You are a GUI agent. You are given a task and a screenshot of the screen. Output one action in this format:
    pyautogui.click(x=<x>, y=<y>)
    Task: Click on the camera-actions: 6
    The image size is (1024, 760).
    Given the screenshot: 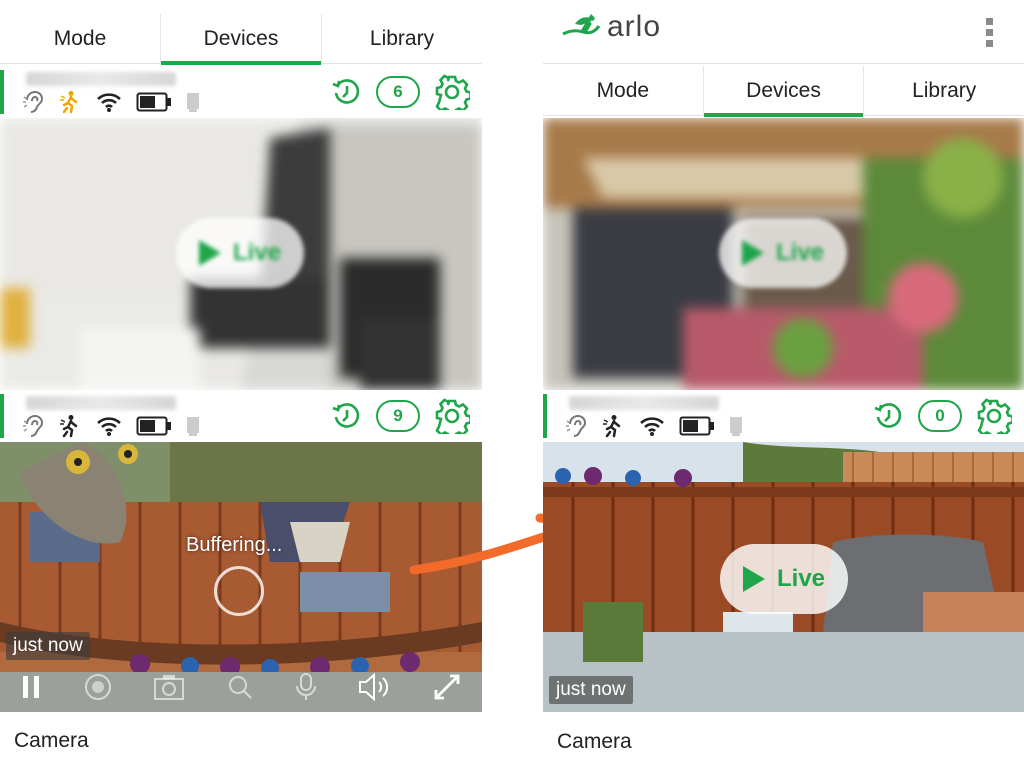 What is the action you would take?
    pyautogui.click(x=400, y=92)
    